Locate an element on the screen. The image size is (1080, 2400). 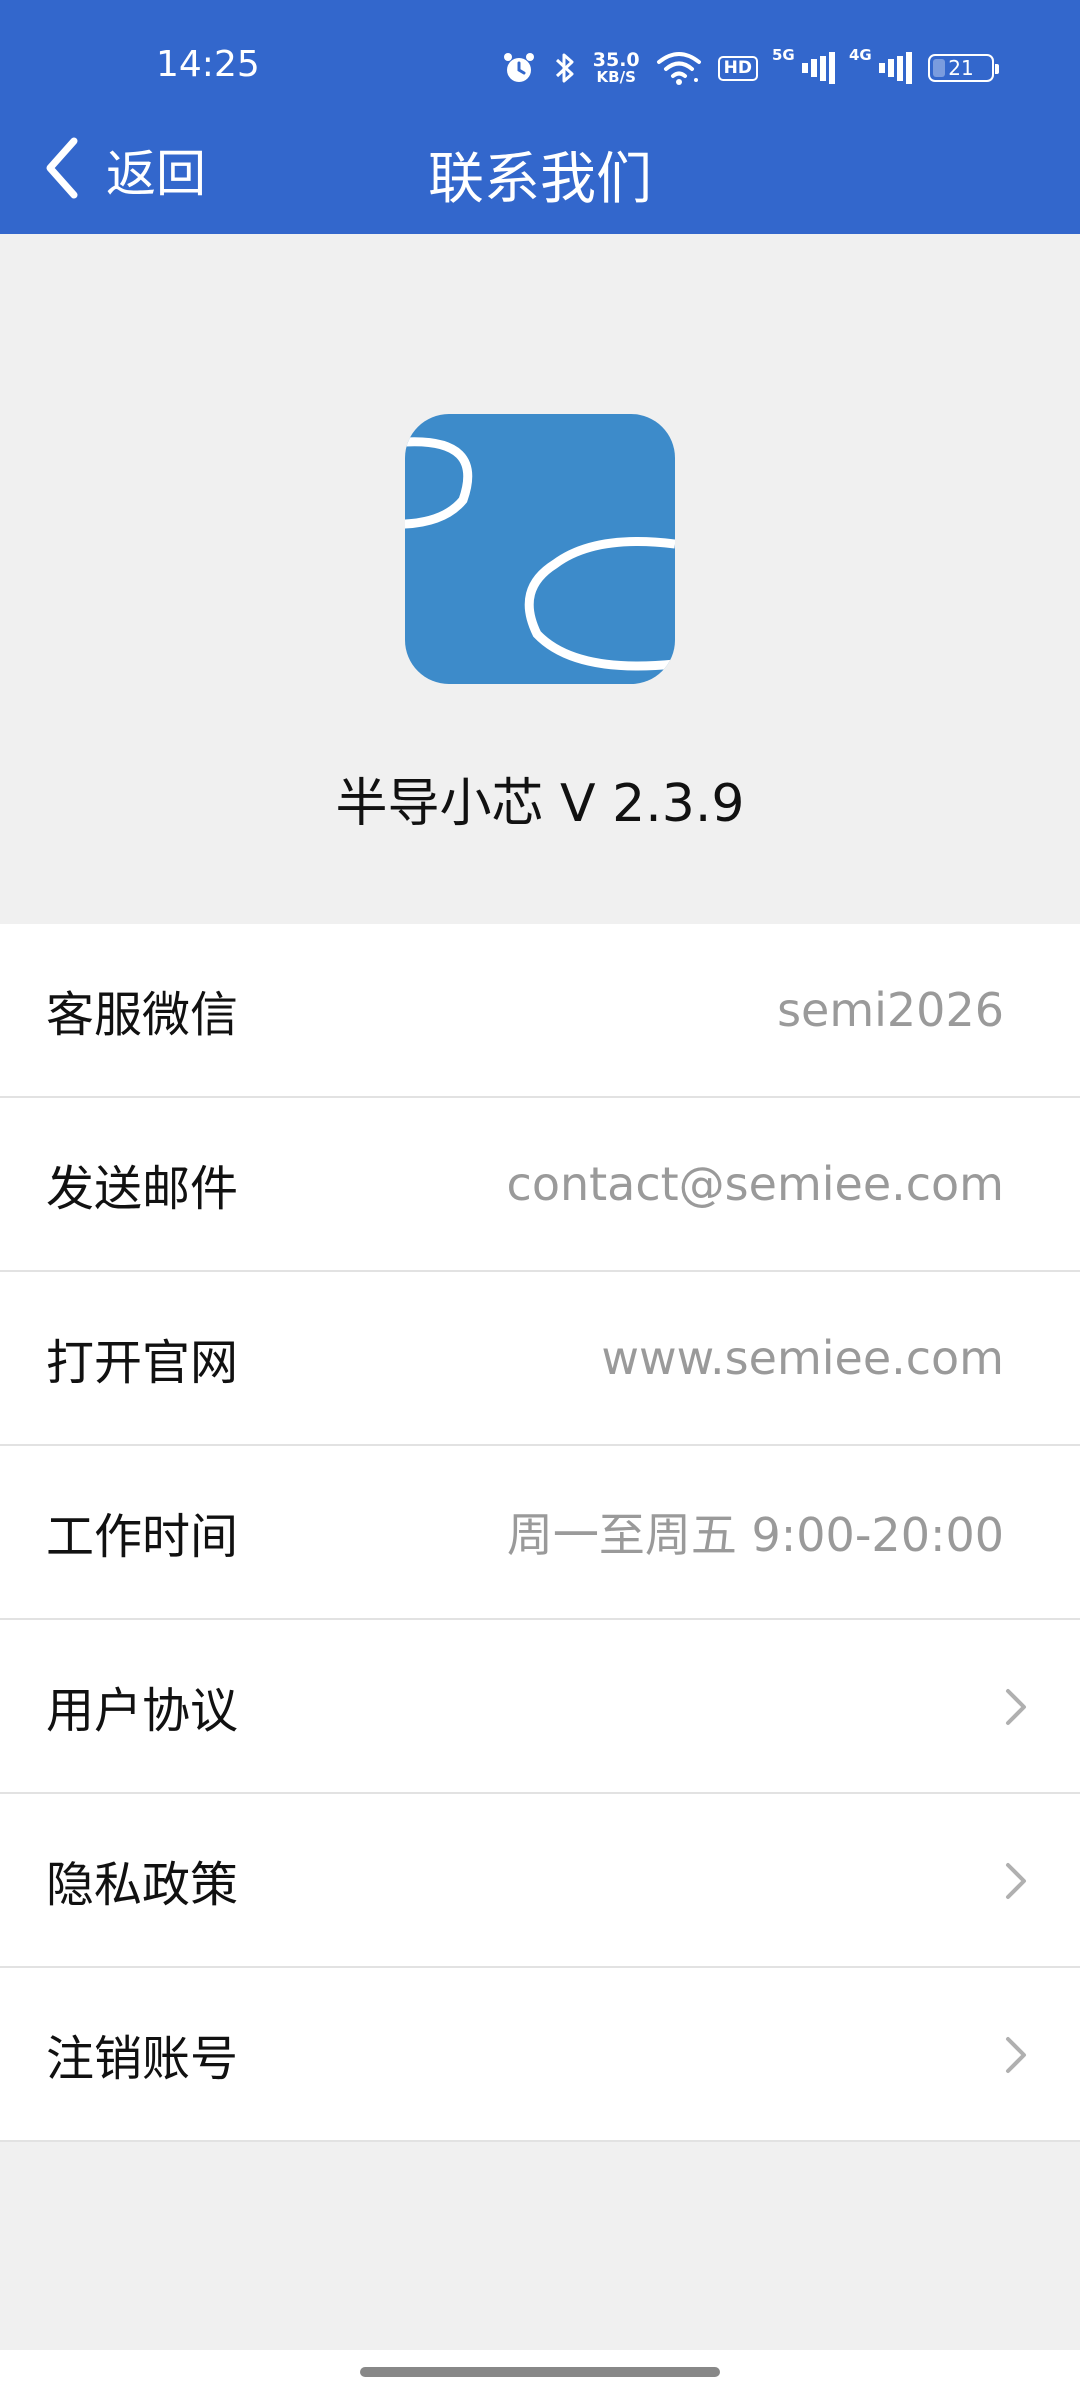
signal-5g-tag: 5G is located at coordinates (783, 55).